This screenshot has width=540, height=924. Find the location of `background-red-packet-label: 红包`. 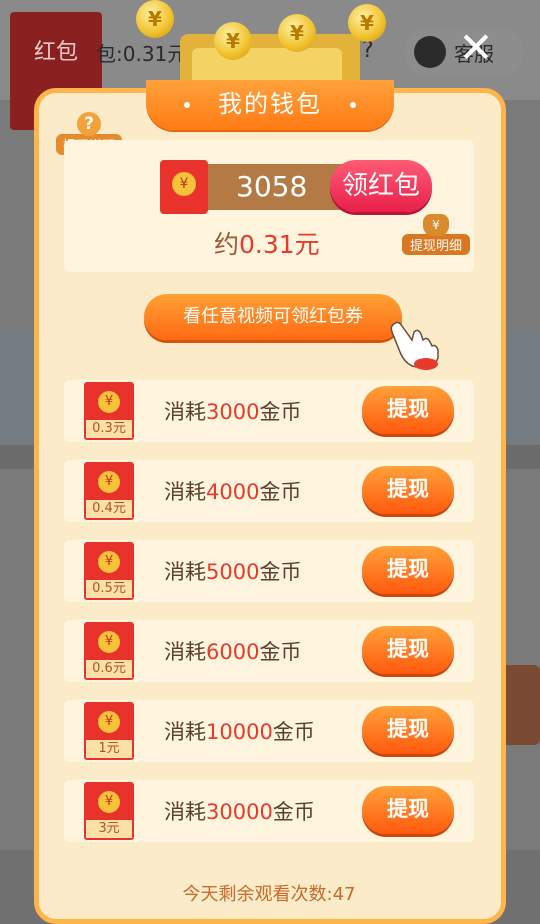

background-red-packet-label: 红包 is located at coordinates (55, 52).